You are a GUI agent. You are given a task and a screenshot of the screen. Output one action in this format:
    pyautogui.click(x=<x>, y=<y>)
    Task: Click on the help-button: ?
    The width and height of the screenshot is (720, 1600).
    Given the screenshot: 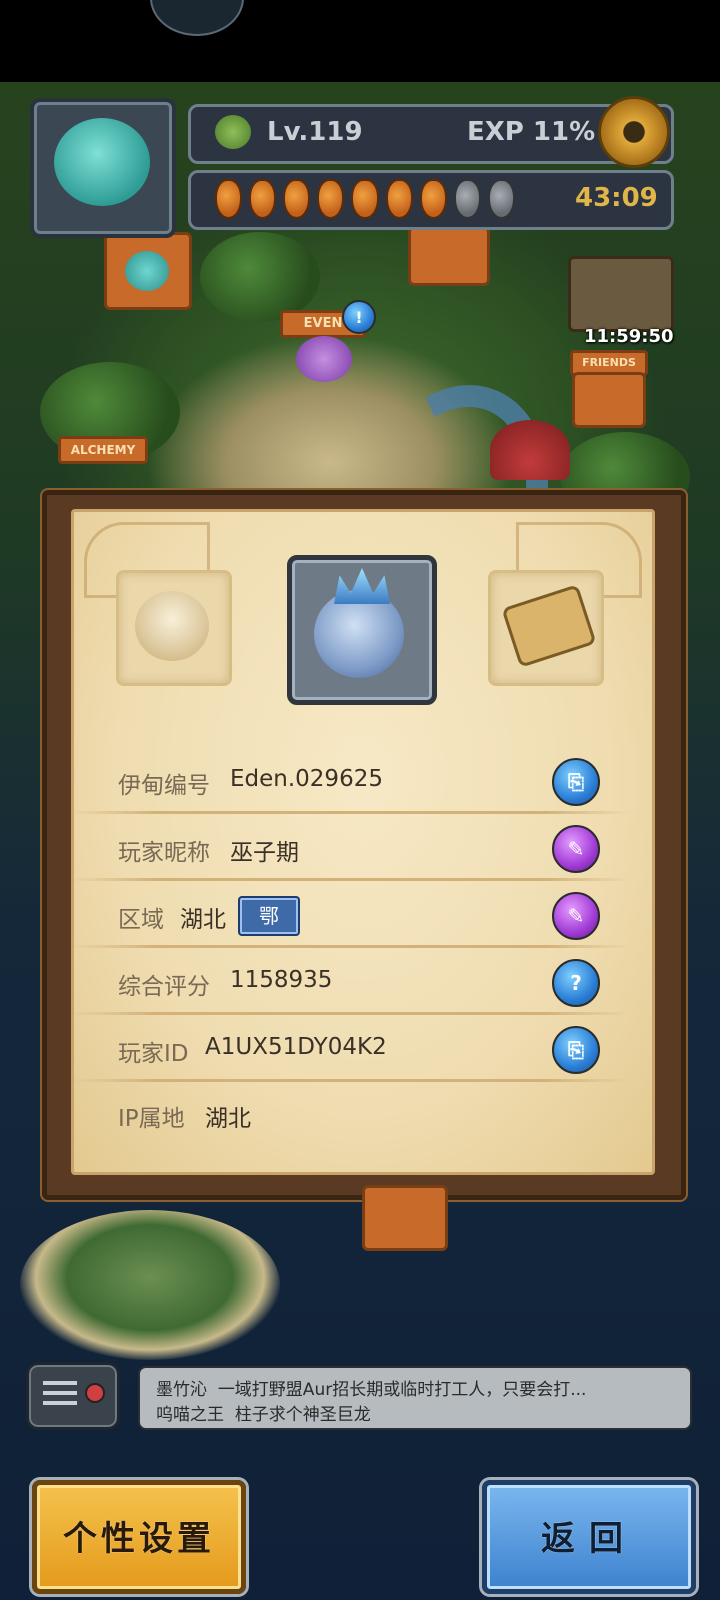 What is the action you would take?
    pyautogui.click(x=576, y=983)
    